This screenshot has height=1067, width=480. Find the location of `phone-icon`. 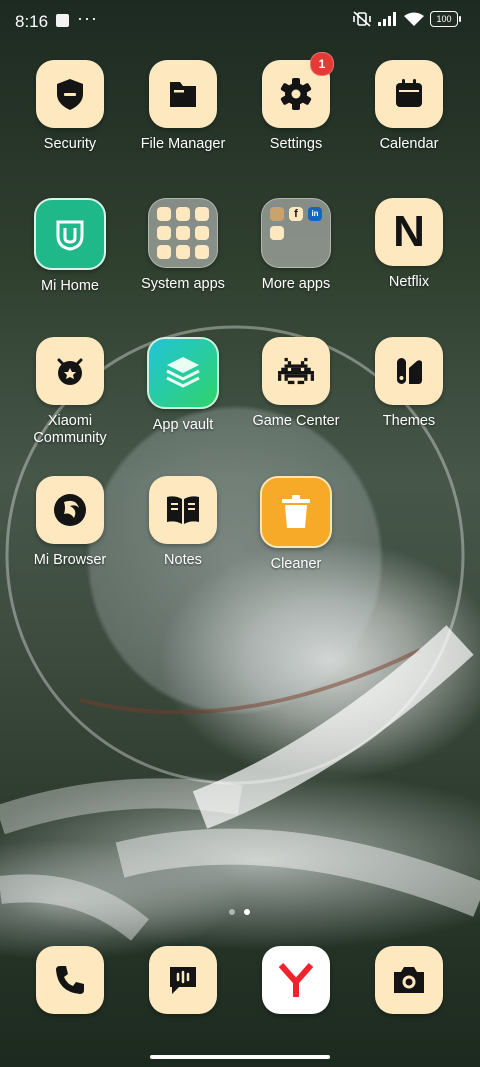

phone-icon is located at coordinates (70, 980).